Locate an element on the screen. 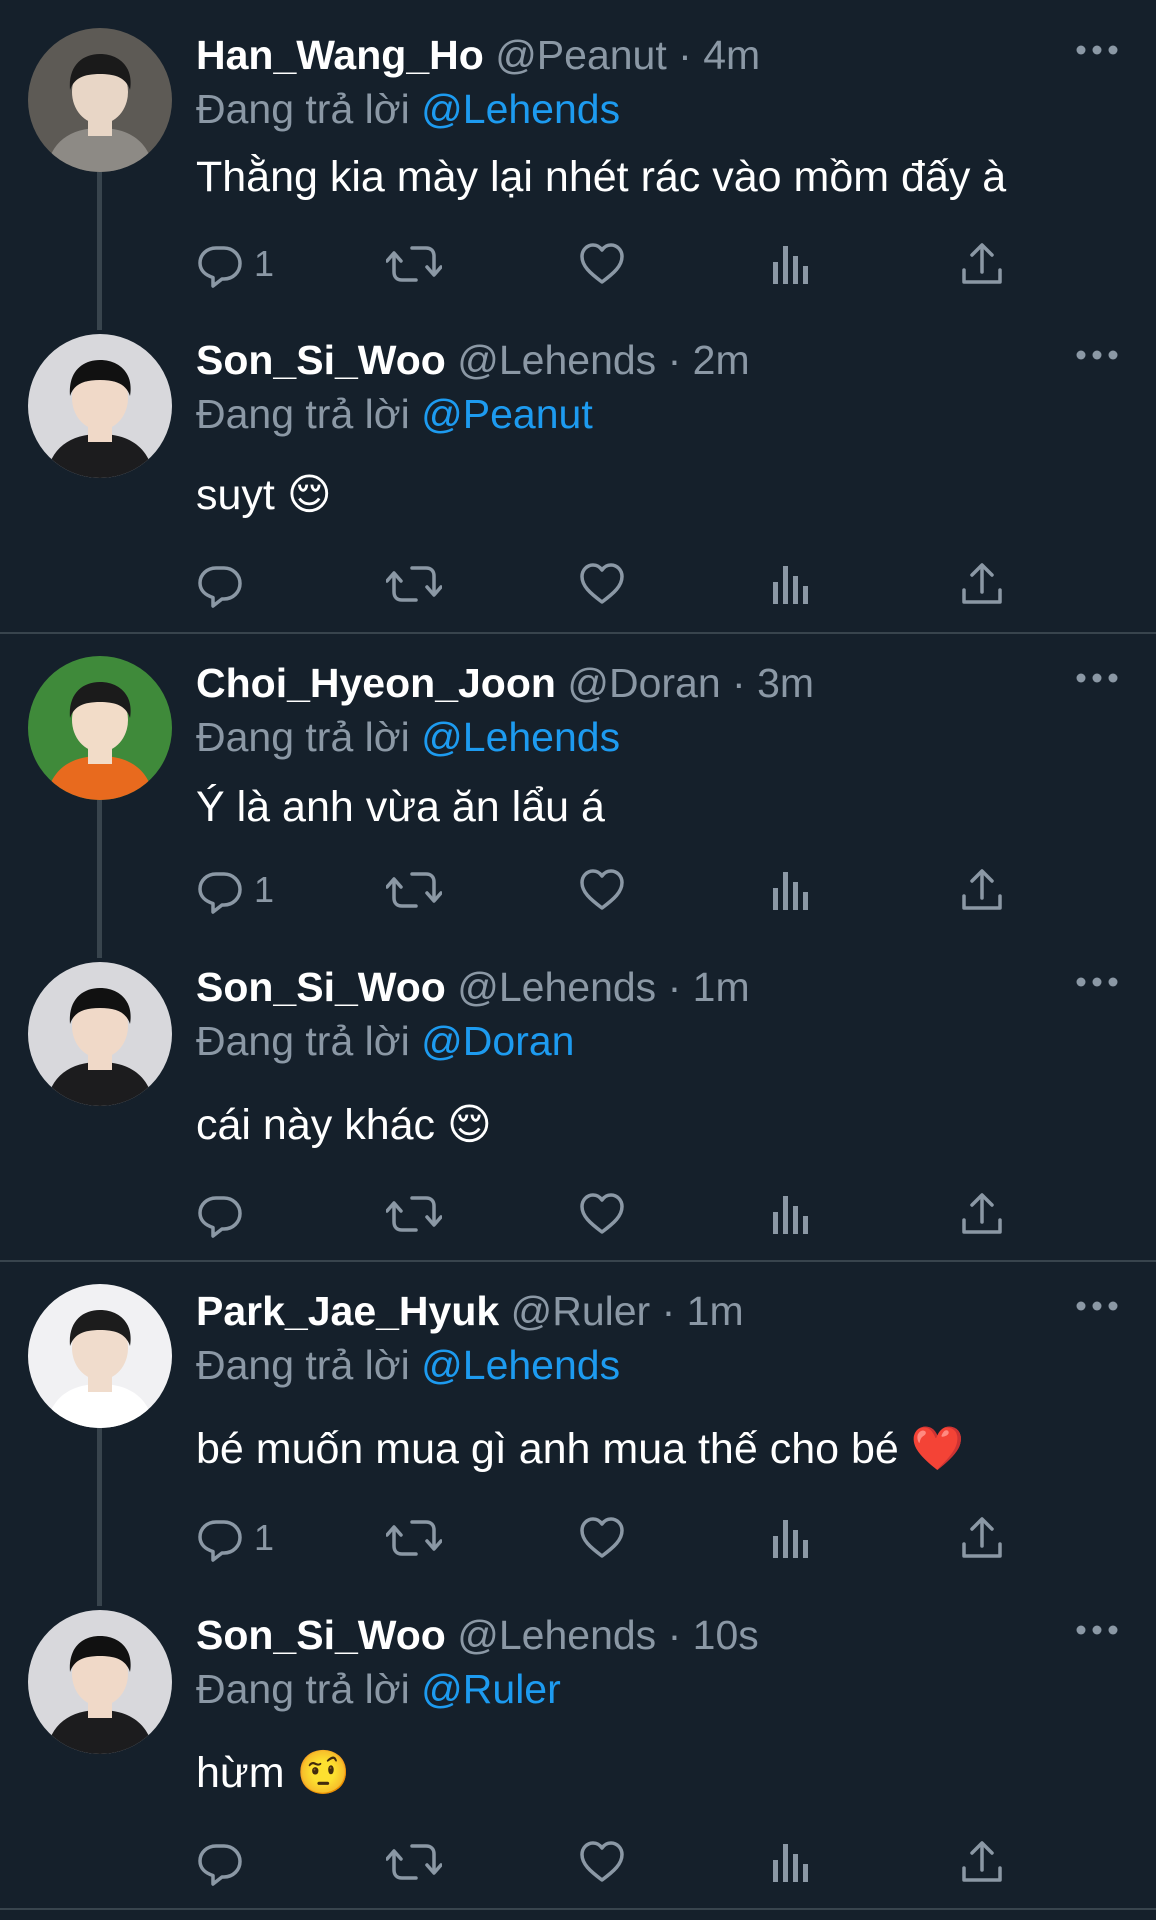 The width and height of the screenshot is (1156, 1920). tweet-actions: 1 is located at coordinates (606, 264).